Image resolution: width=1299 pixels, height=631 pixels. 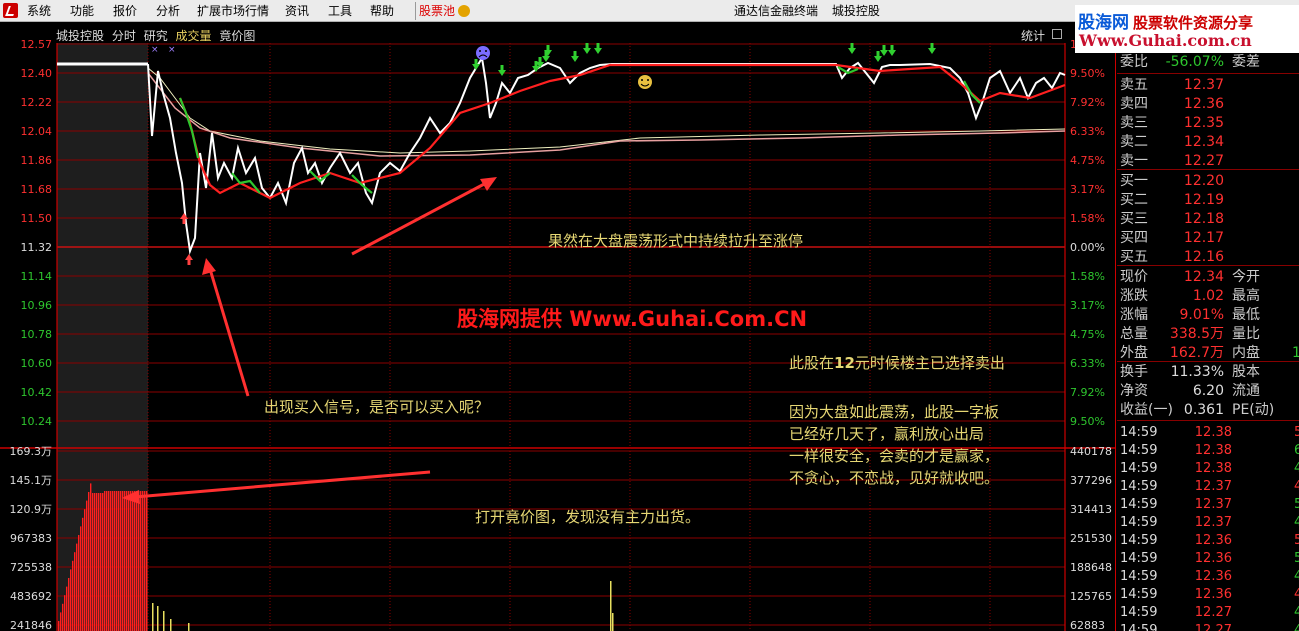 What do you see at coordinates (194, 36) in the screenshot?
I see `tab-volume: 成交量` at bounding box center [194, 36].